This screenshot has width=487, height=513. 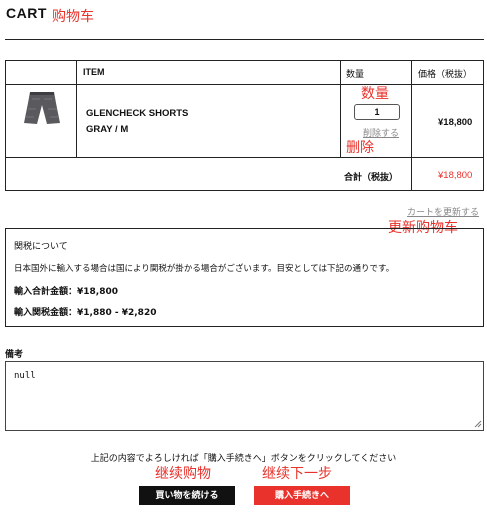 I want to click on column-header-price: 価格（税抜）, so click(x=445, y=74).